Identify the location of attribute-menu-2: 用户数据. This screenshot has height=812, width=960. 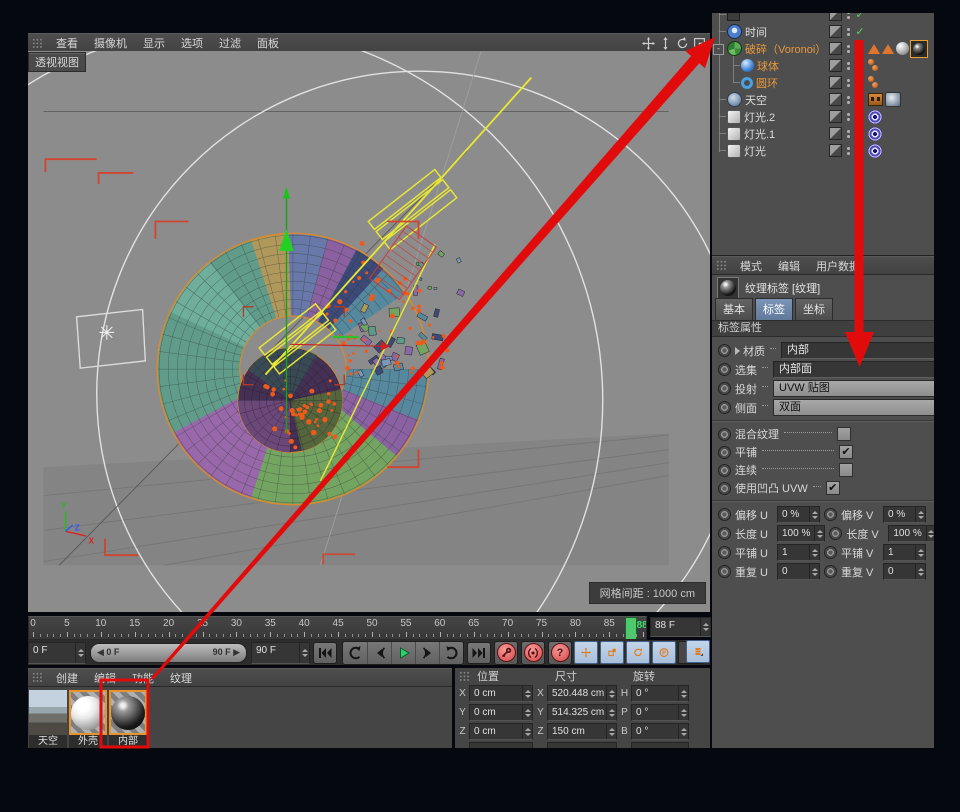
(838, 266).